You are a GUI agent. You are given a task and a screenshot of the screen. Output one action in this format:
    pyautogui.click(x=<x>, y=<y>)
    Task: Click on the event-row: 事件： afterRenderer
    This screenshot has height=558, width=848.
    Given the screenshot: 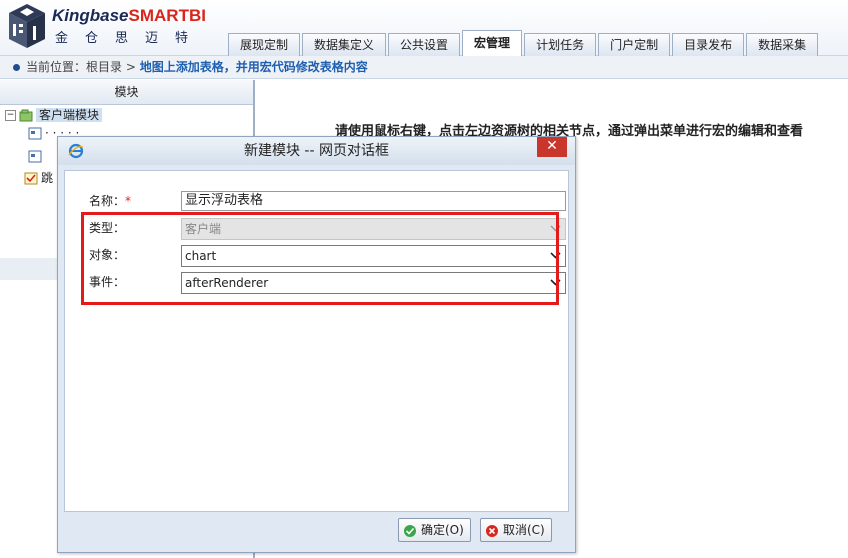 What is the action you would take?
    pyautogui.click(x=327, y=283)
    